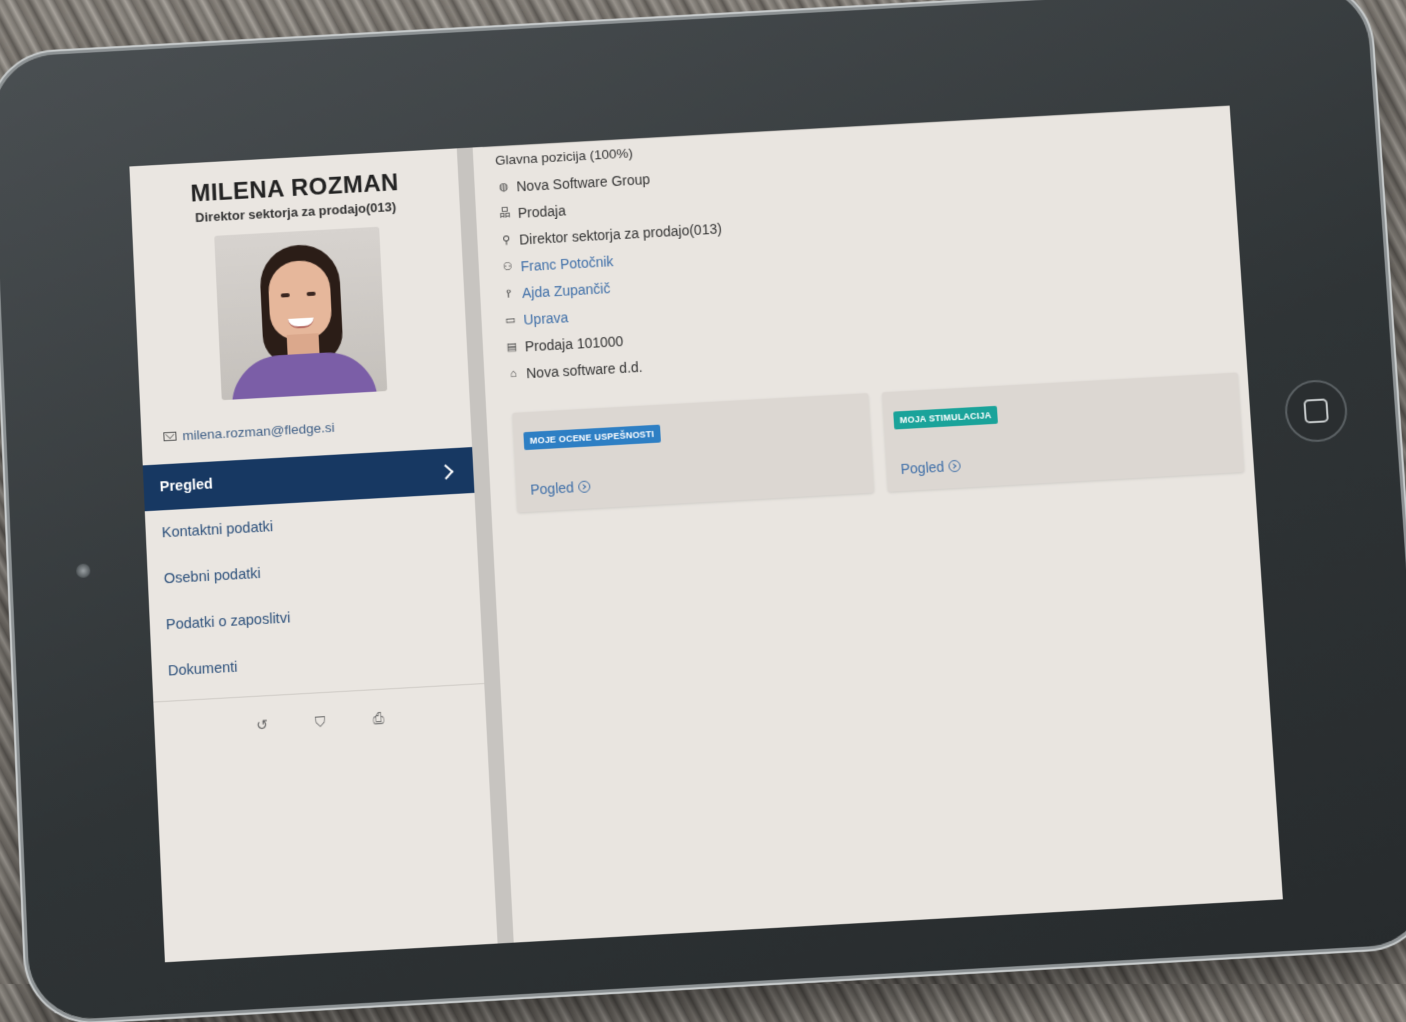 The width and height of the screenshot is (1406, 1022). What do you see at coordinates (510, 320) in the screenshot?
I see `briefcase-icon: ▭` at bounding box center [510, 320].